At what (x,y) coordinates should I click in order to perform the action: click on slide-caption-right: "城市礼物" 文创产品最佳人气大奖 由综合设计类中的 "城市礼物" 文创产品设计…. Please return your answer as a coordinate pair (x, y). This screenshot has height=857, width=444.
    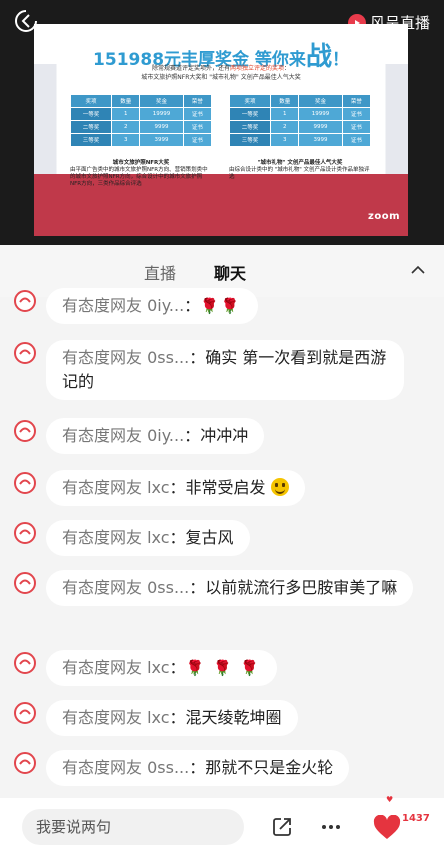
    Looking at the image, I should click on (299, 170).